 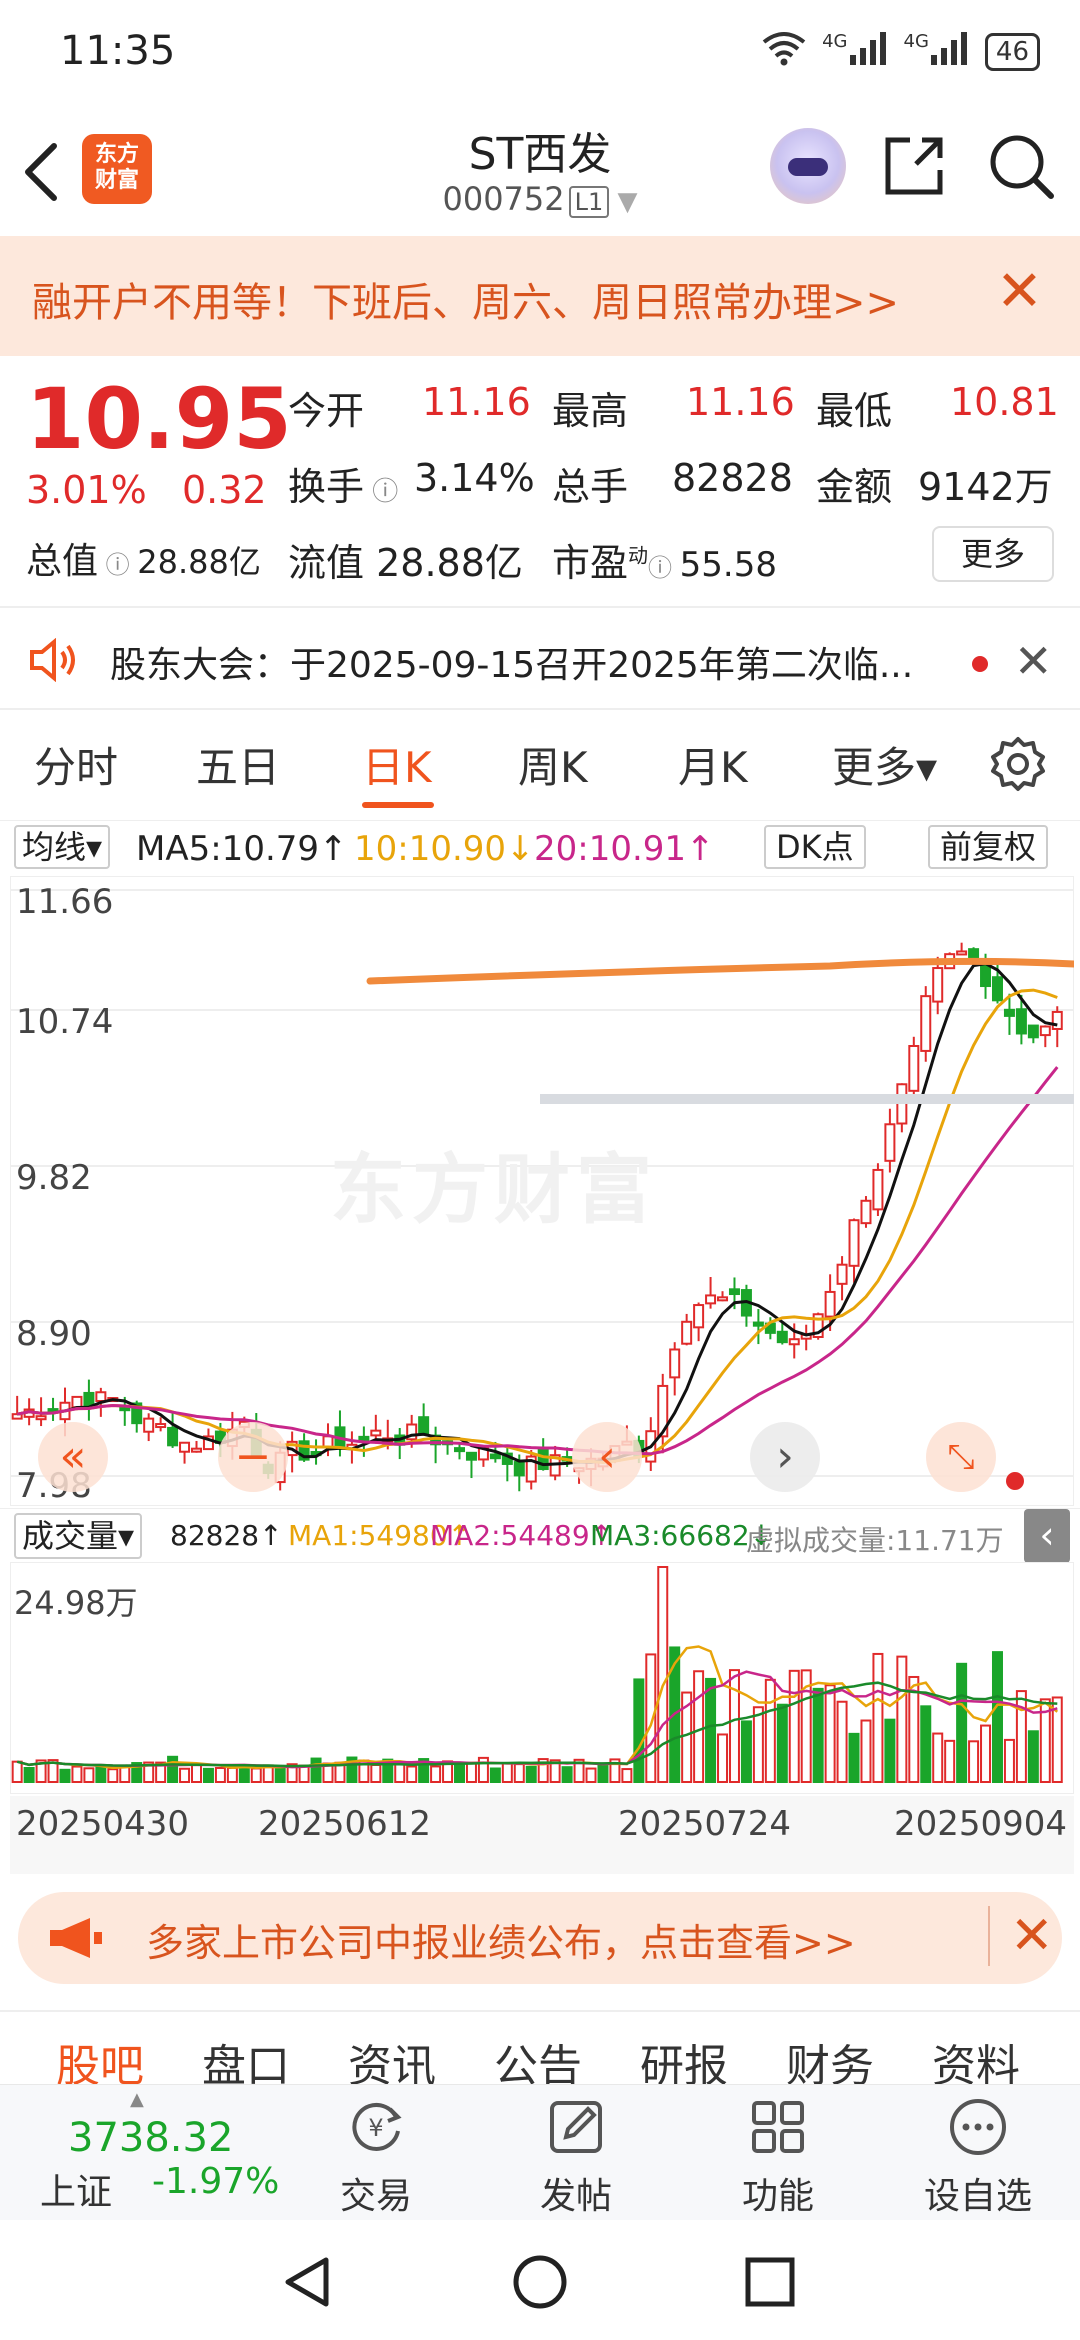 I want to click on nav-post: 发帖, so click(x=576, y=2157).